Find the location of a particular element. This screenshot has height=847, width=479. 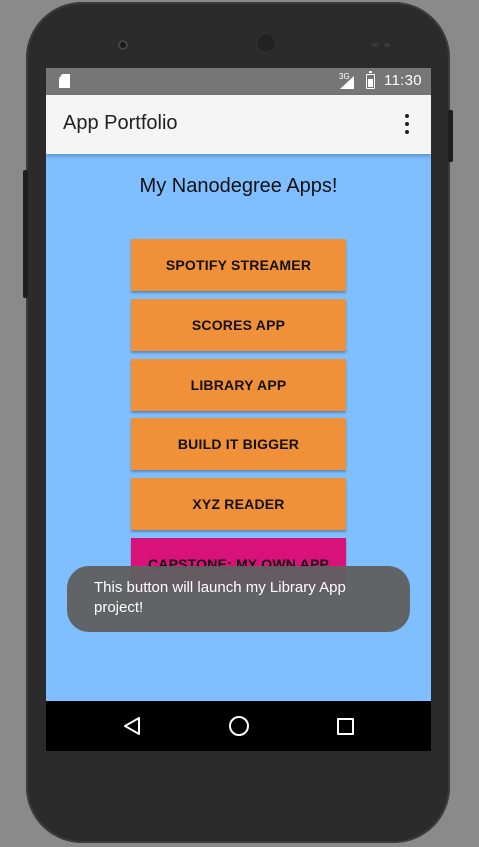

page-heading: My Nanodegree Apps! is located at coordinates (238, 186).